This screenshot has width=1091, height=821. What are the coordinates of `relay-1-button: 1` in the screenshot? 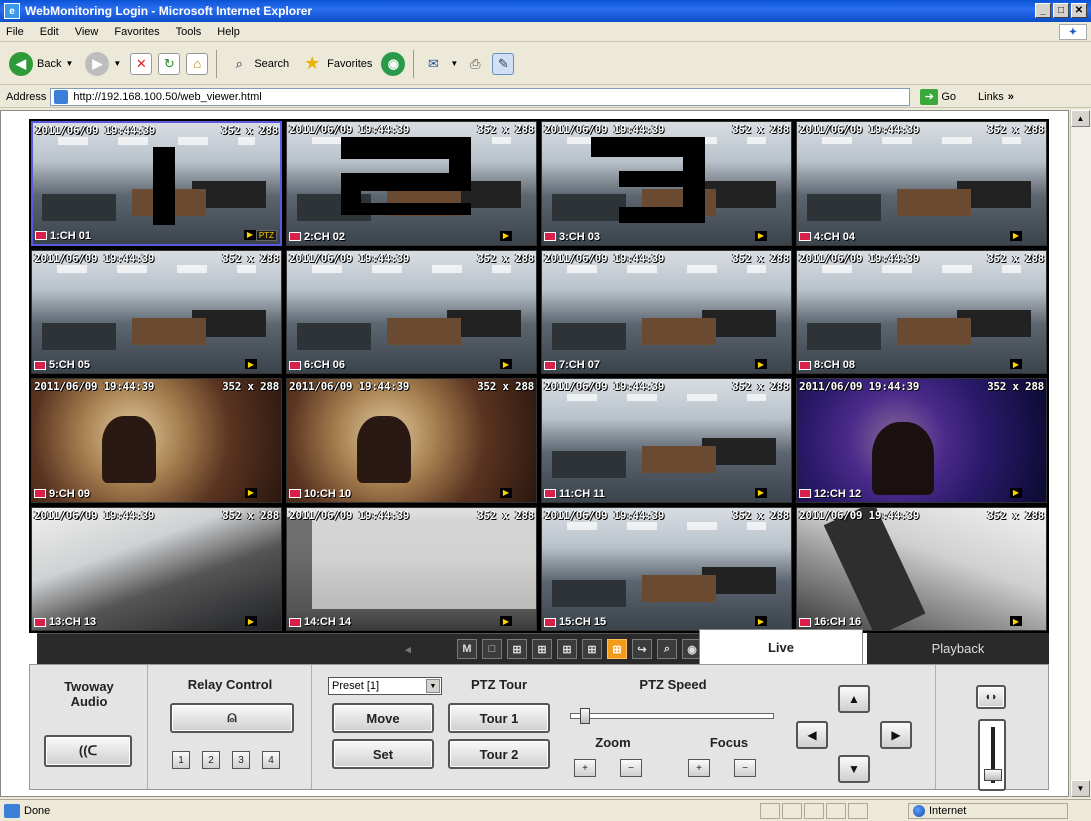 It's located at (181, 760).